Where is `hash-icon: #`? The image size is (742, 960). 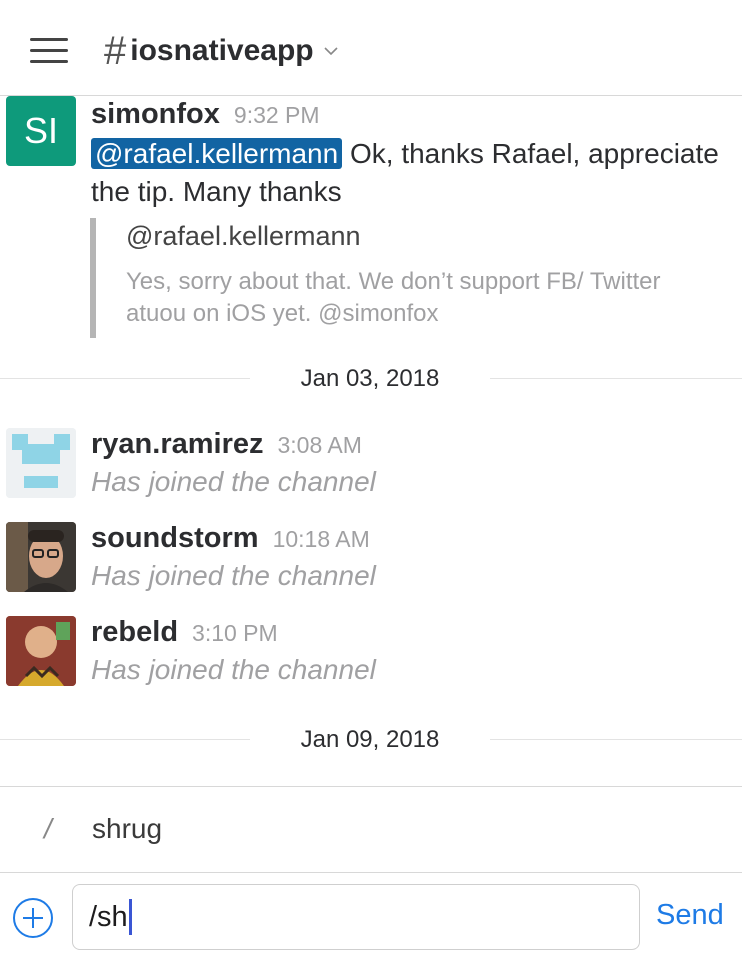 hash-icon: # is located at coordinates (115, 51).